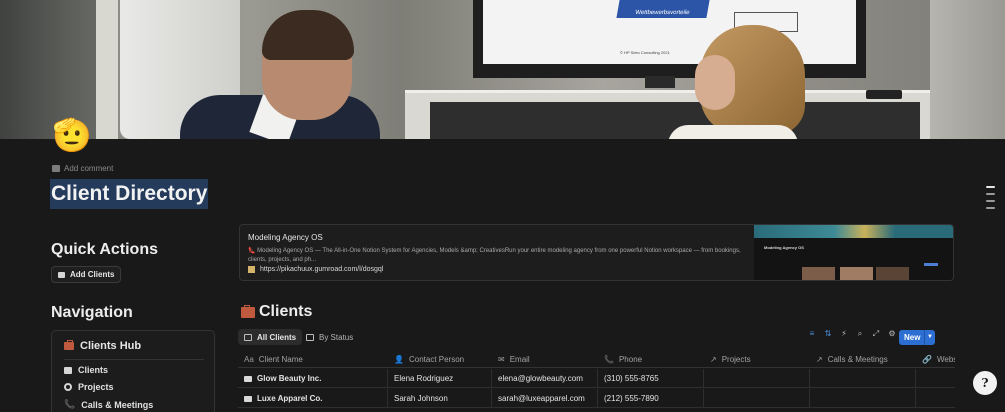 The width and height of the screenshot is (1005, 412). I want to click on clients-hub-link: Clients Hub, so click(102, 346).